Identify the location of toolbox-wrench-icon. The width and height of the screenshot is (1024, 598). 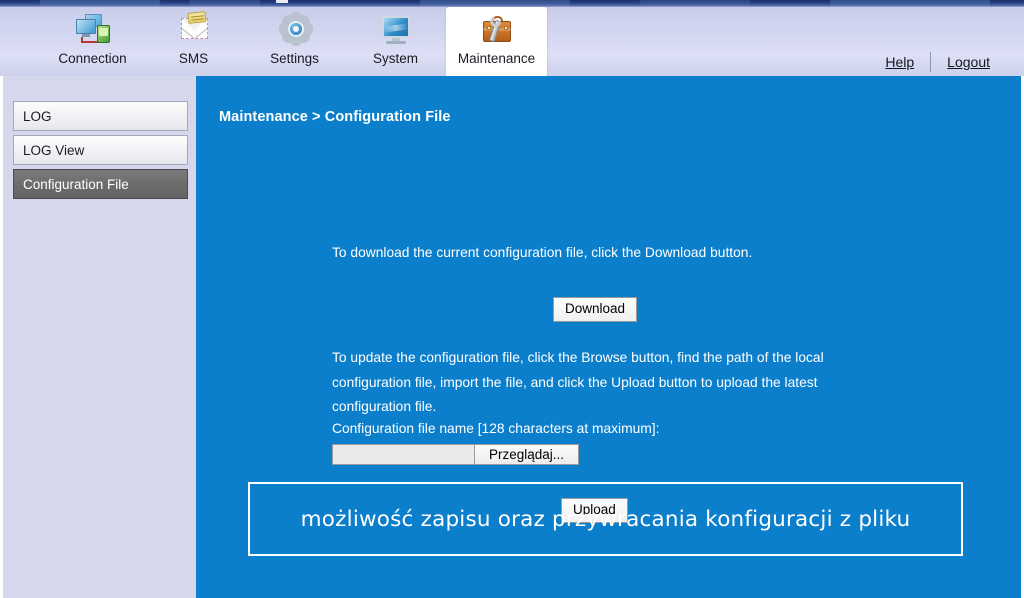
(497, 31).